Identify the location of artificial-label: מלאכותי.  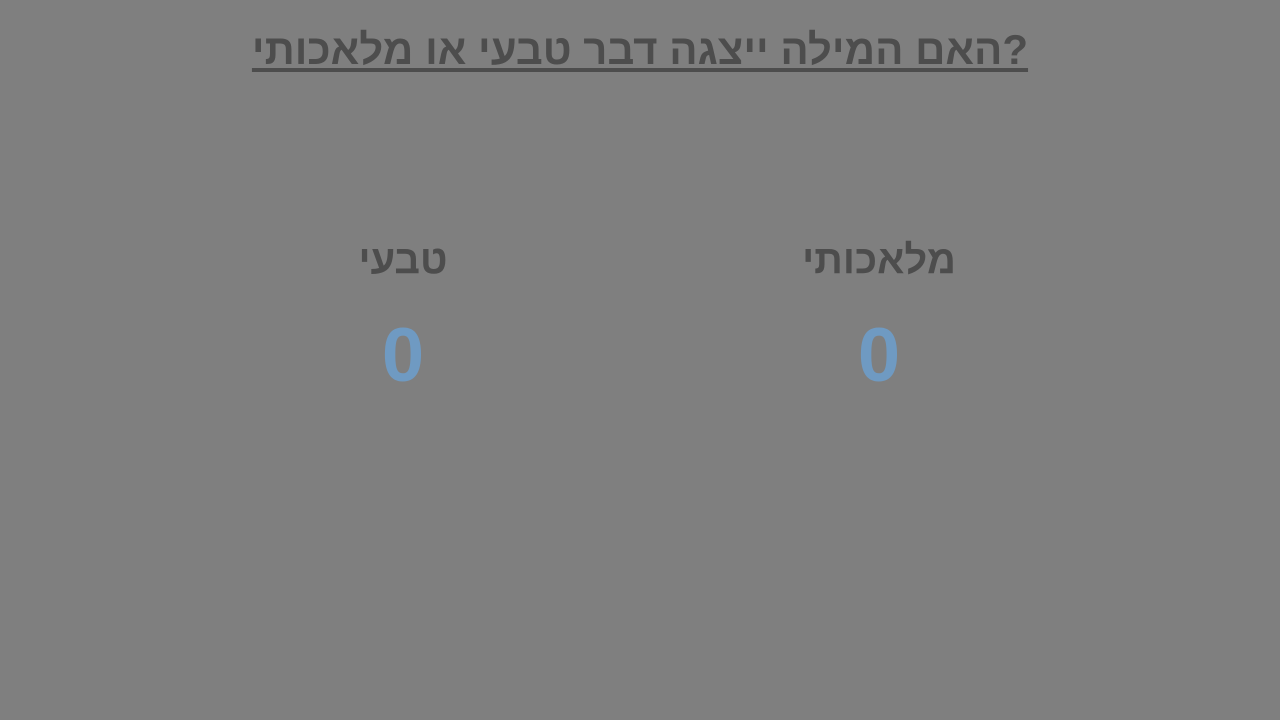
(879, 260).